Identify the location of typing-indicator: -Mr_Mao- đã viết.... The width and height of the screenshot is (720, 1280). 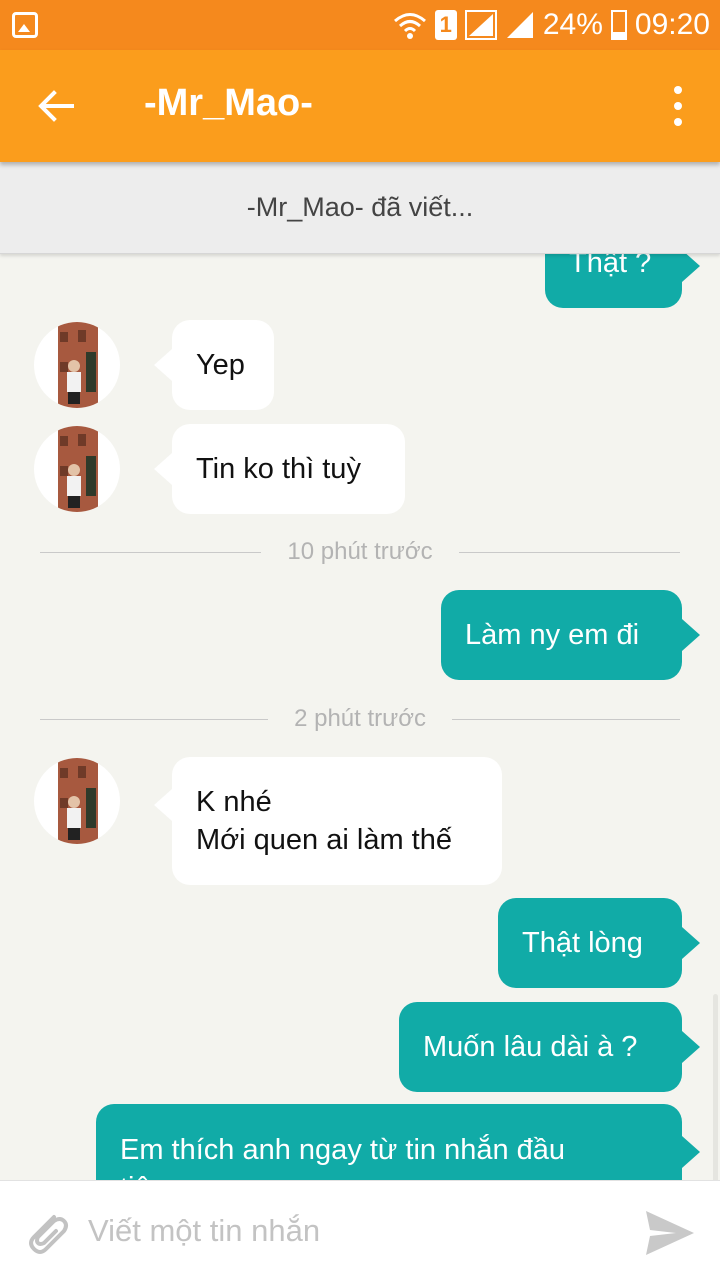
(360, 208).